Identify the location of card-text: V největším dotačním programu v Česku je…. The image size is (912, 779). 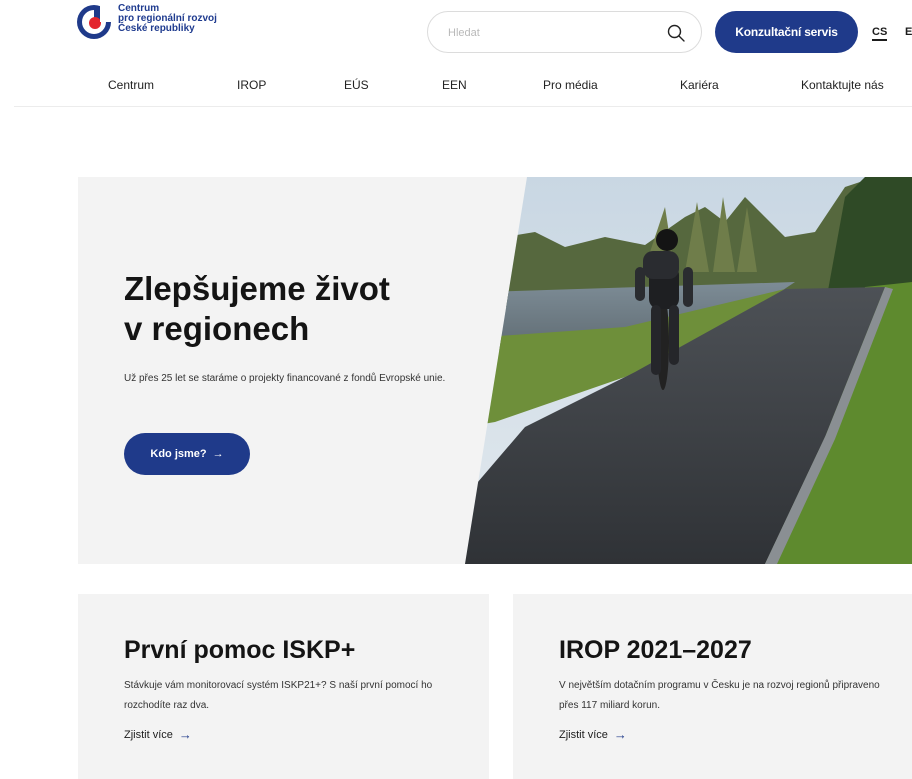
(719, 695).